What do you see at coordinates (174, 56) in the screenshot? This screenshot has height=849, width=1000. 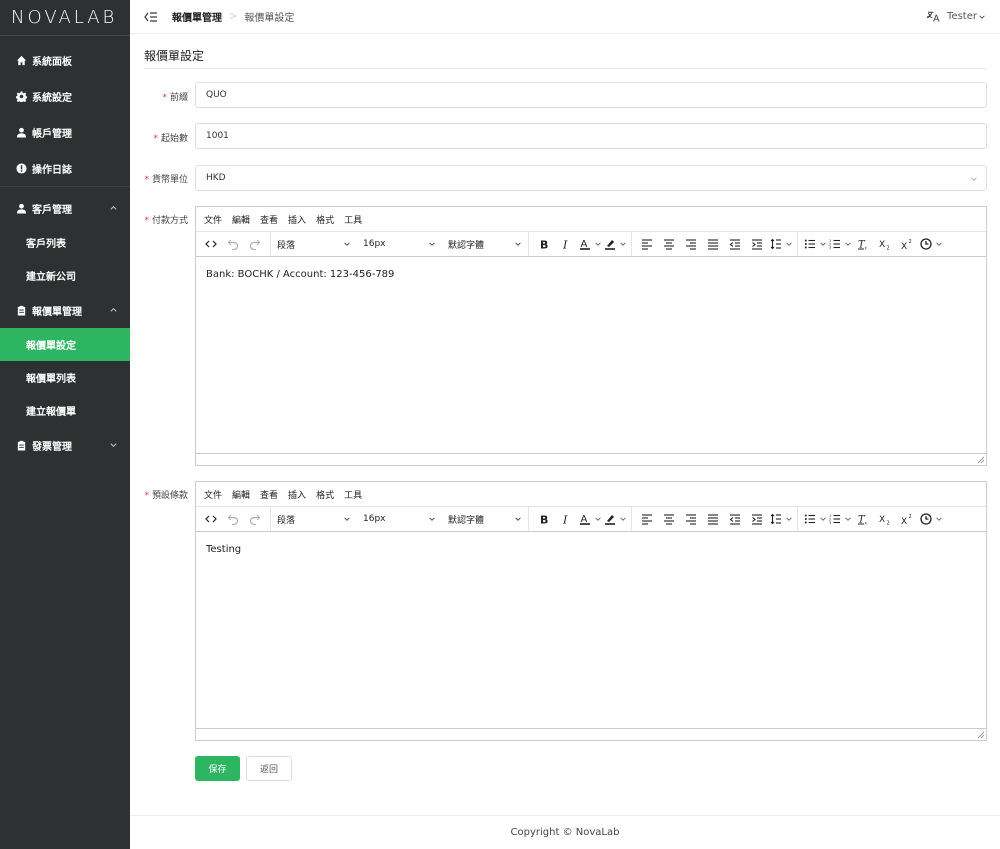 I see `page-title: 報價單設定` at bounding box center [174, 56].